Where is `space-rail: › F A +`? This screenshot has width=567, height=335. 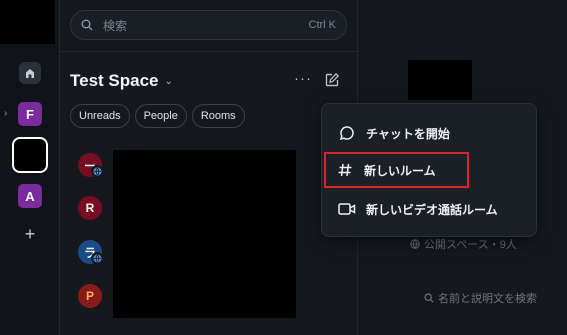 space-rail: › F A + is located at coordinates (30, 167).